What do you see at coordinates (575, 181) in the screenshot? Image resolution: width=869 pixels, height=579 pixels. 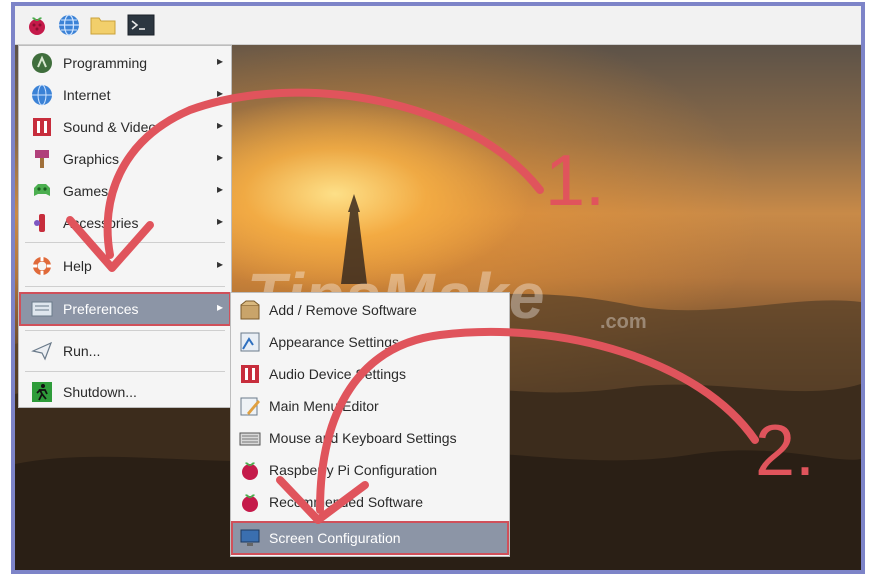 I see `annotation-step-1: 1.` at bounding box center [575, 181].